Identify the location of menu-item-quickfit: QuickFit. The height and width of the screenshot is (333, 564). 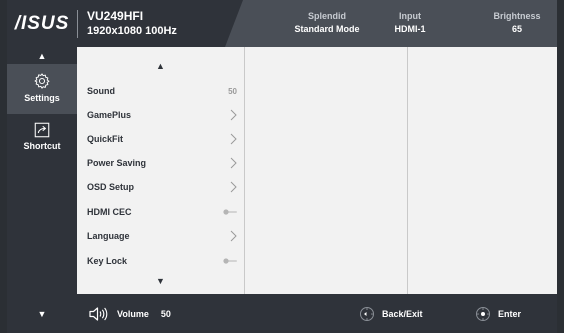
(162, 139).